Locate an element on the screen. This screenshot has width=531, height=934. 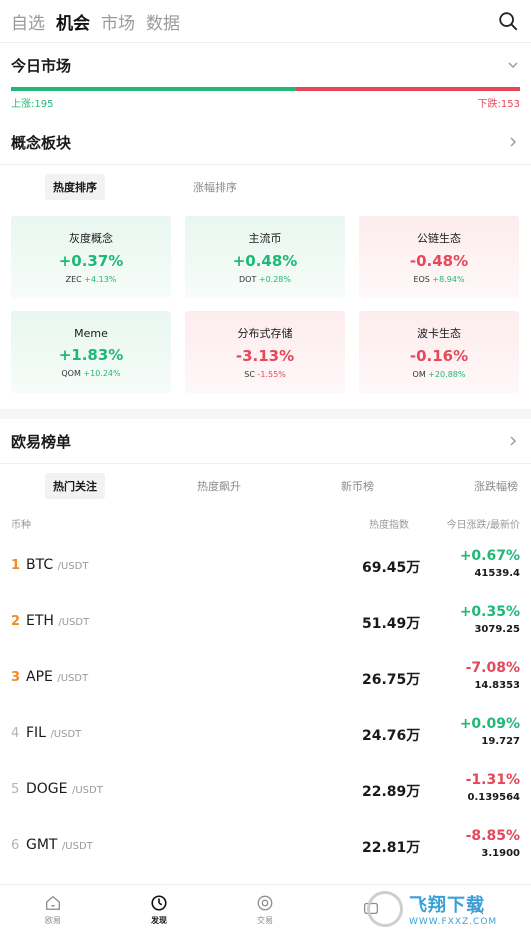
tab-markets: 市场 is located at coordinates (118, 21).